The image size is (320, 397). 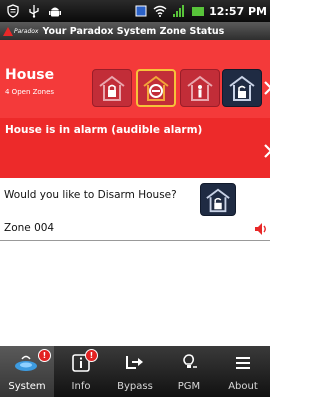 I want to click on tab-system: ! System, so click(x=27, y=371).